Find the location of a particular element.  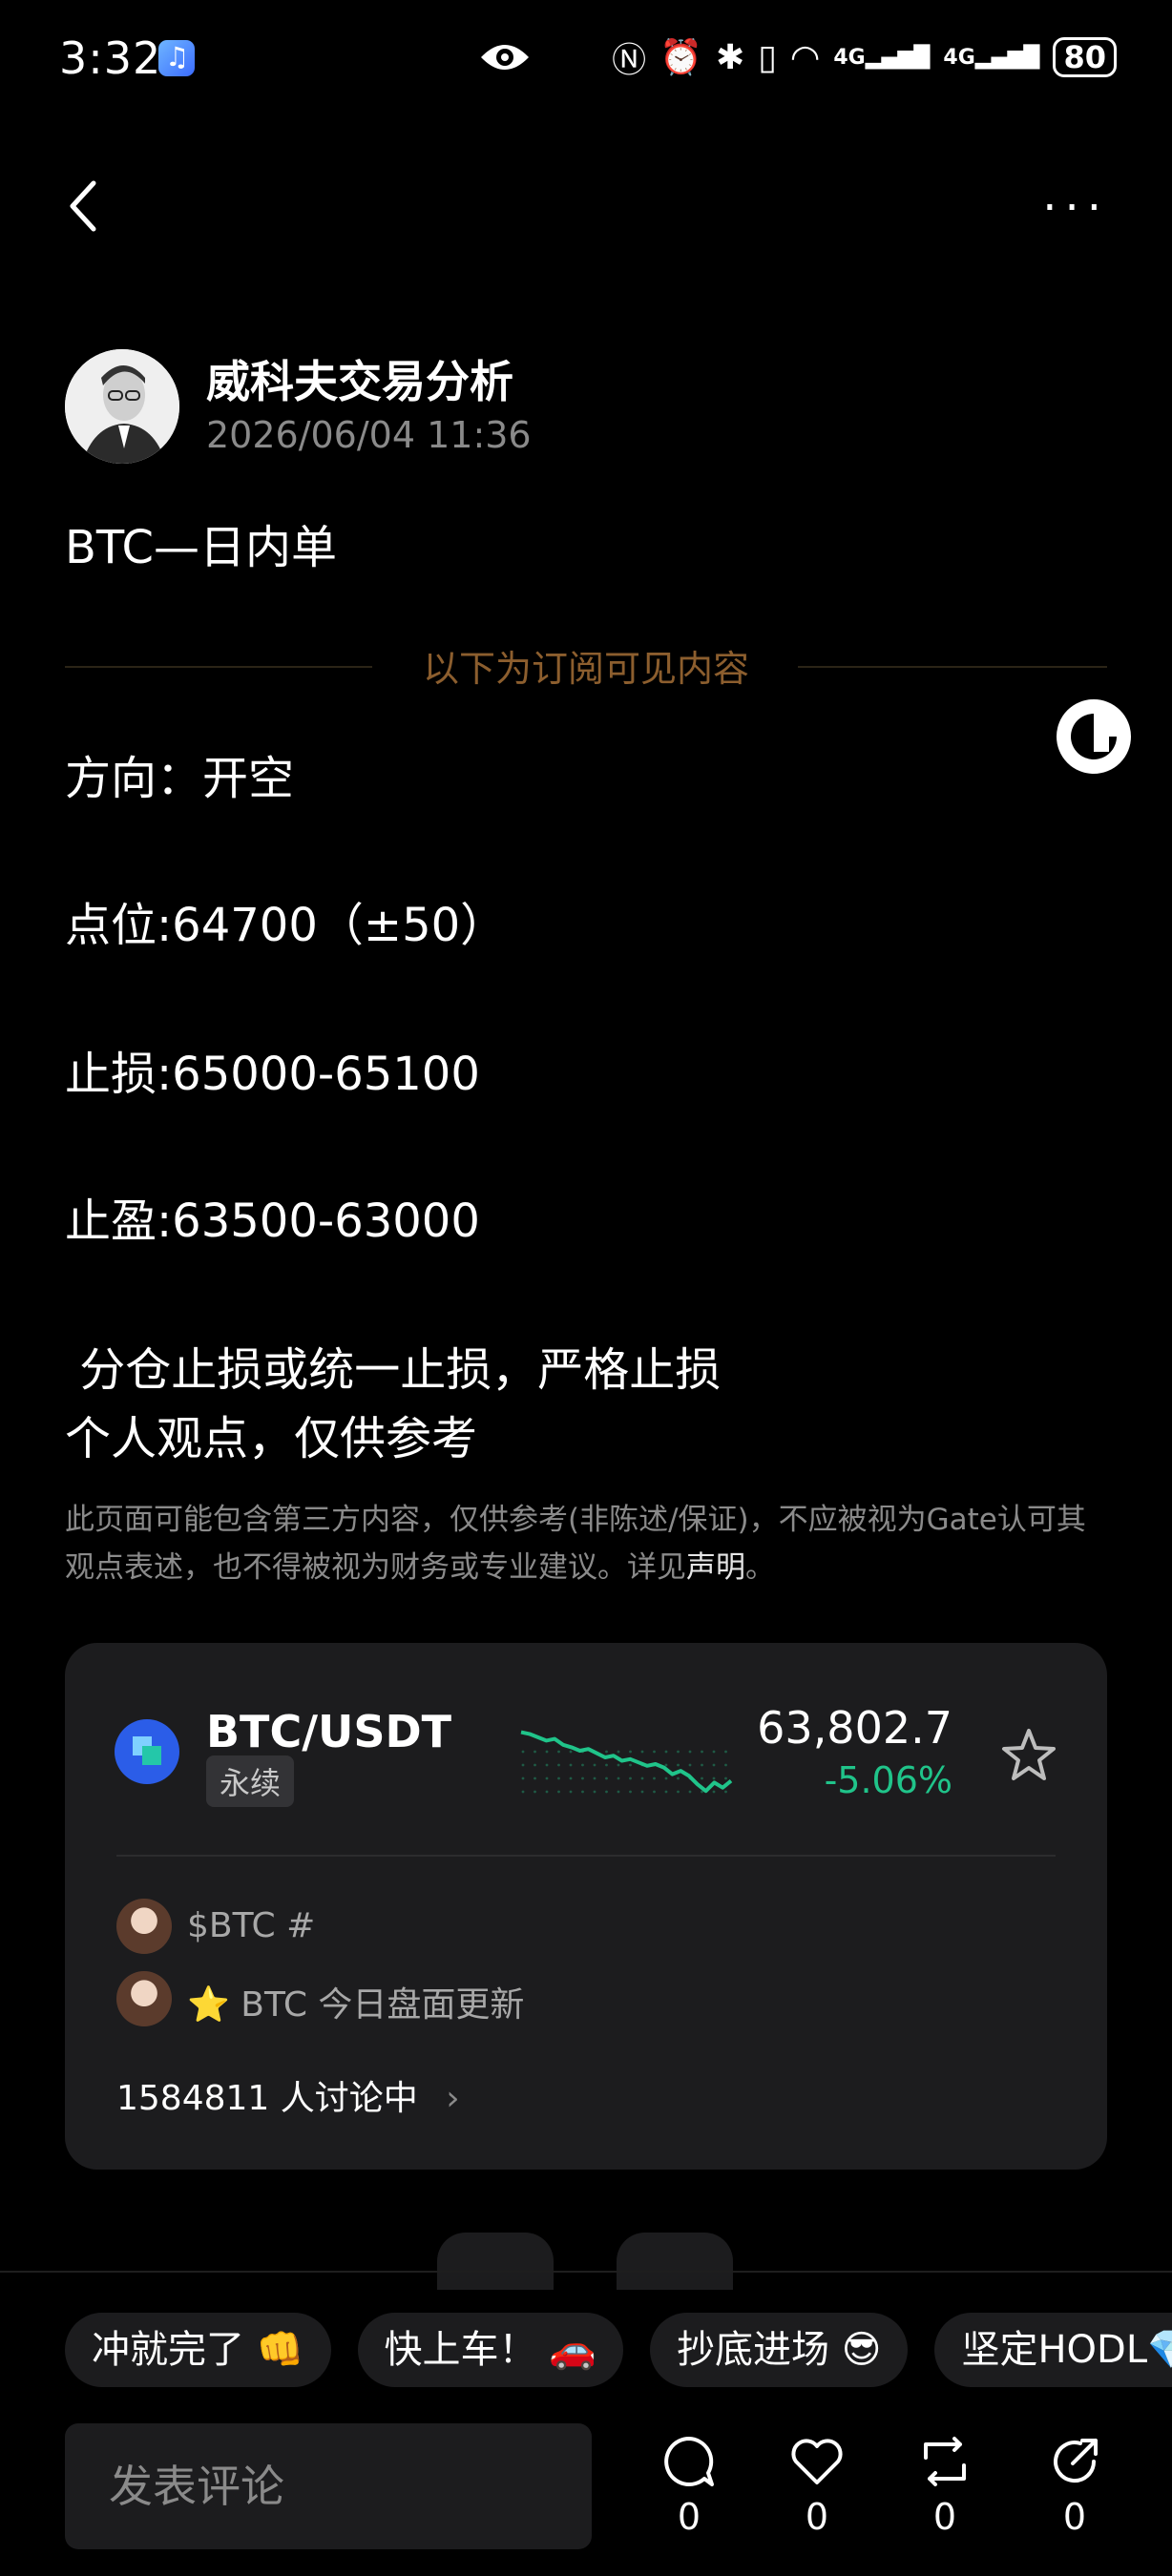

bluetooth-icon: ✱ is located at coordinates (730, 57).